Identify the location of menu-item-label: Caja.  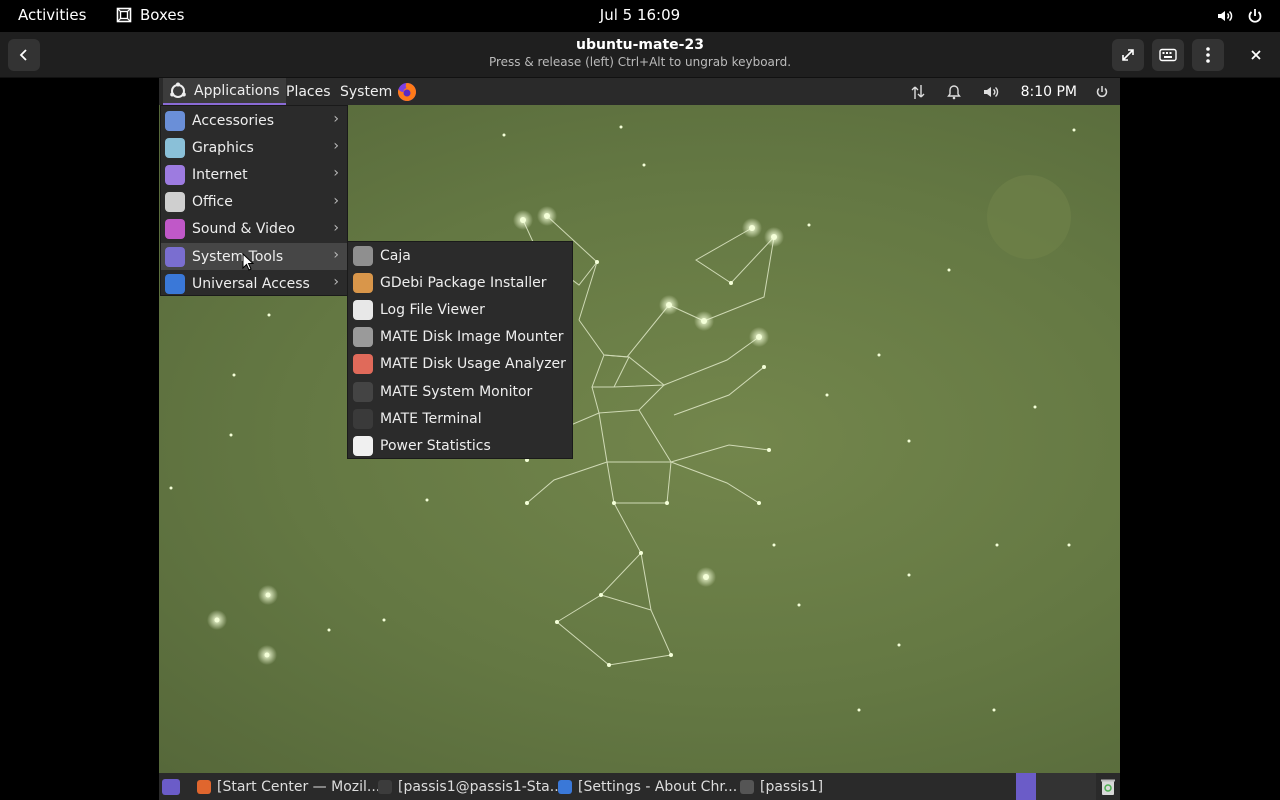
(395, 255).